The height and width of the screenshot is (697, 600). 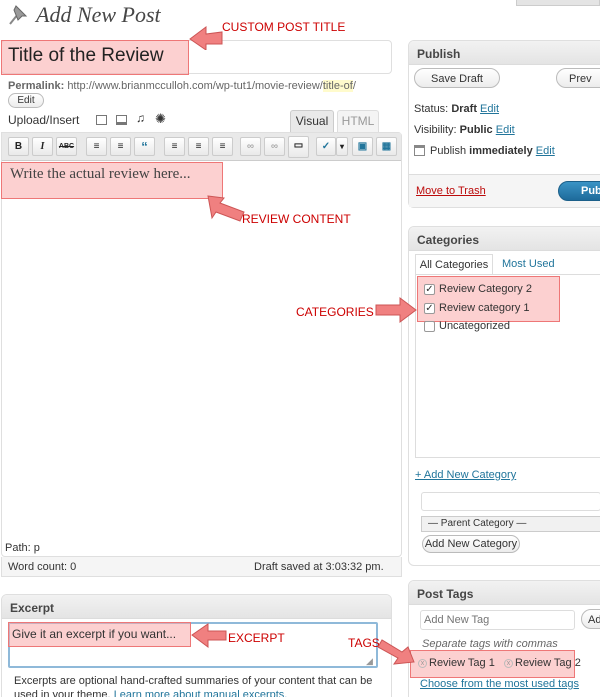 What do you see at coordinates (144, 146) in the screenshot?
I see `blockquote-button: “` at bounding box center [144, 146].